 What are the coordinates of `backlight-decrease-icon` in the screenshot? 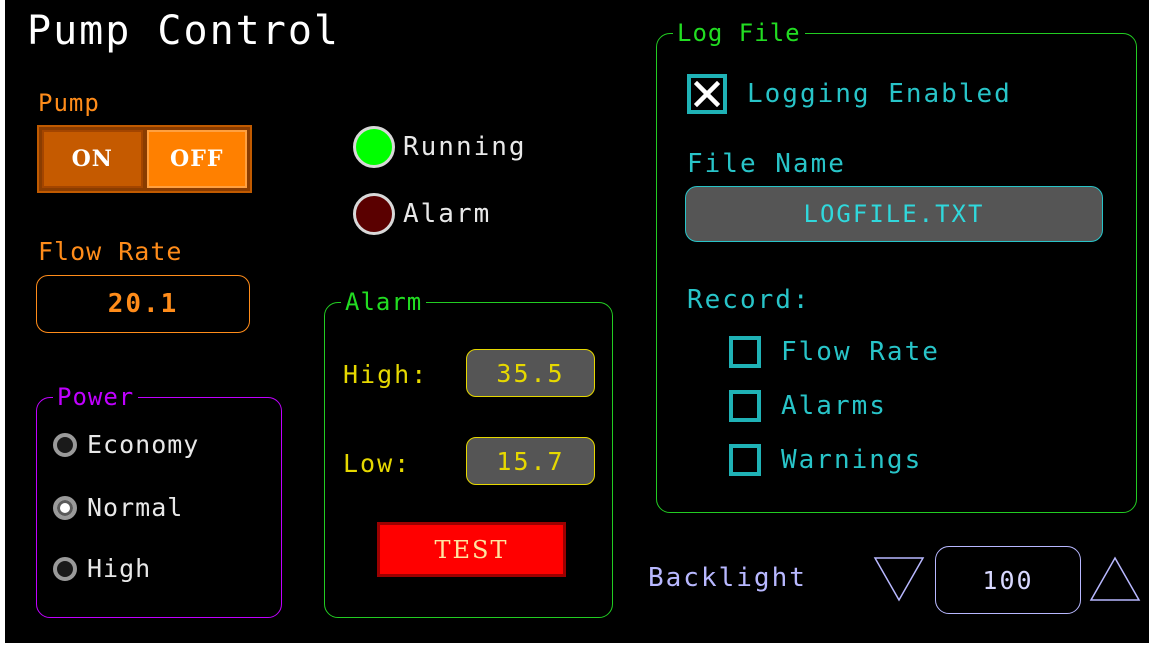 It's located at (899, 579).